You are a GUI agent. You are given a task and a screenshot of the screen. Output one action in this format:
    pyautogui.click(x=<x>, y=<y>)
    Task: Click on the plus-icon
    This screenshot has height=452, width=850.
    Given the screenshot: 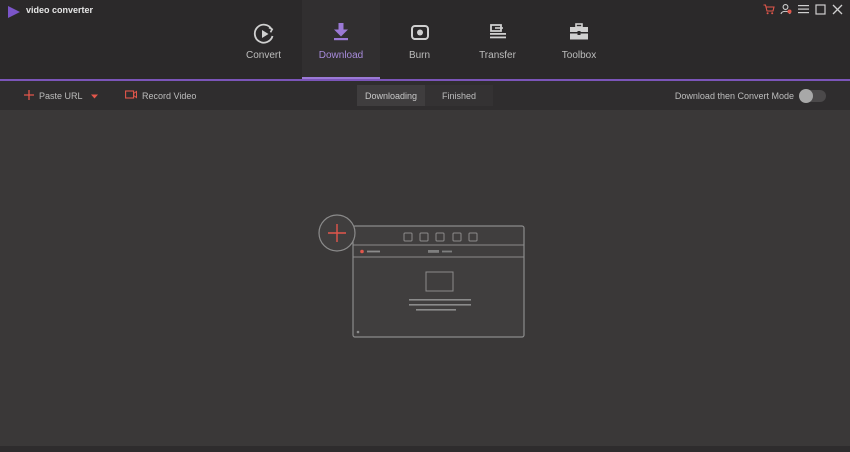 What is the action you would take?
    pyautogui.click(x=29, y=95)
    